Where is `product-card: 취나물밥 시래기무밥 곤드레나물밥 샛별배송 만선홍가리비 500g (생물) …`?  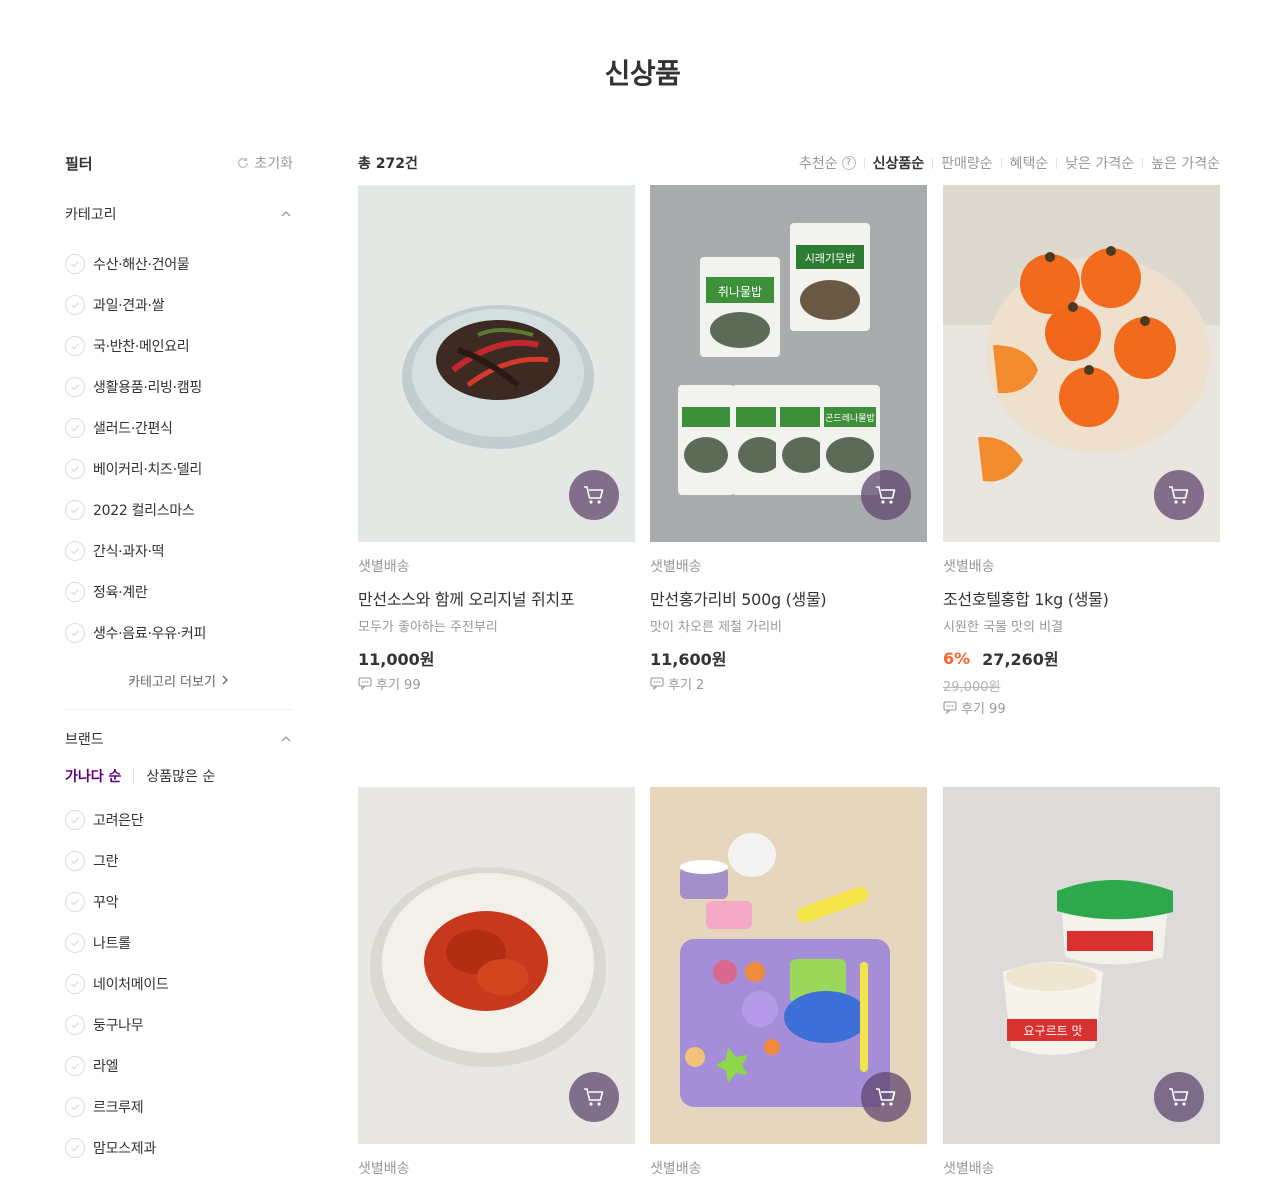 product-card: 취나물밥 시래기무밥 곤드레나물밥 샛별배송 만선홍가리비 500g (생물) … is located at coordinates (788, 439).